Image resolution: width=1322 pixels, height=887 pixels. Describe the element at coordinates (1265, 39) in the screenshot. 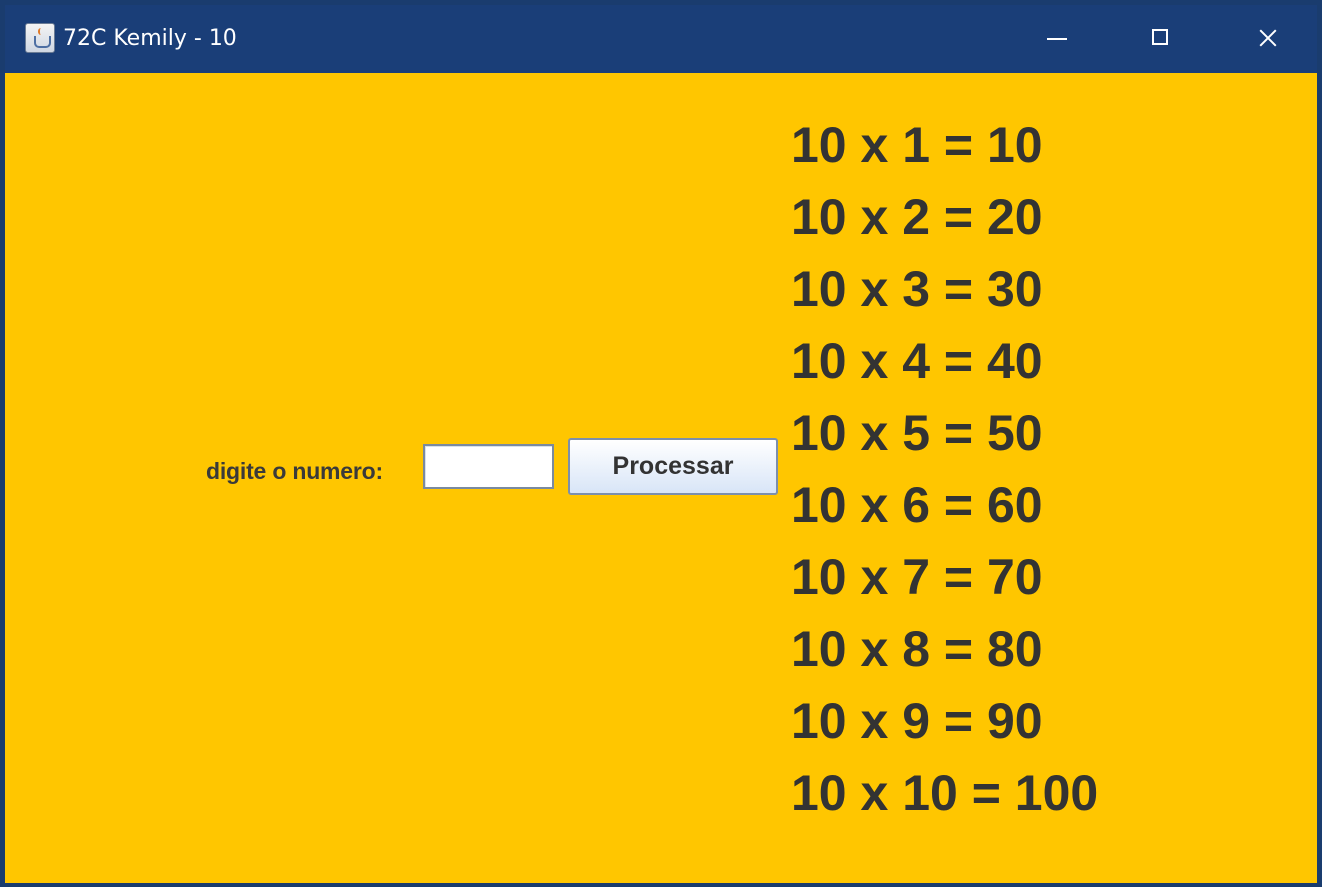

I see `close-button` at that location.